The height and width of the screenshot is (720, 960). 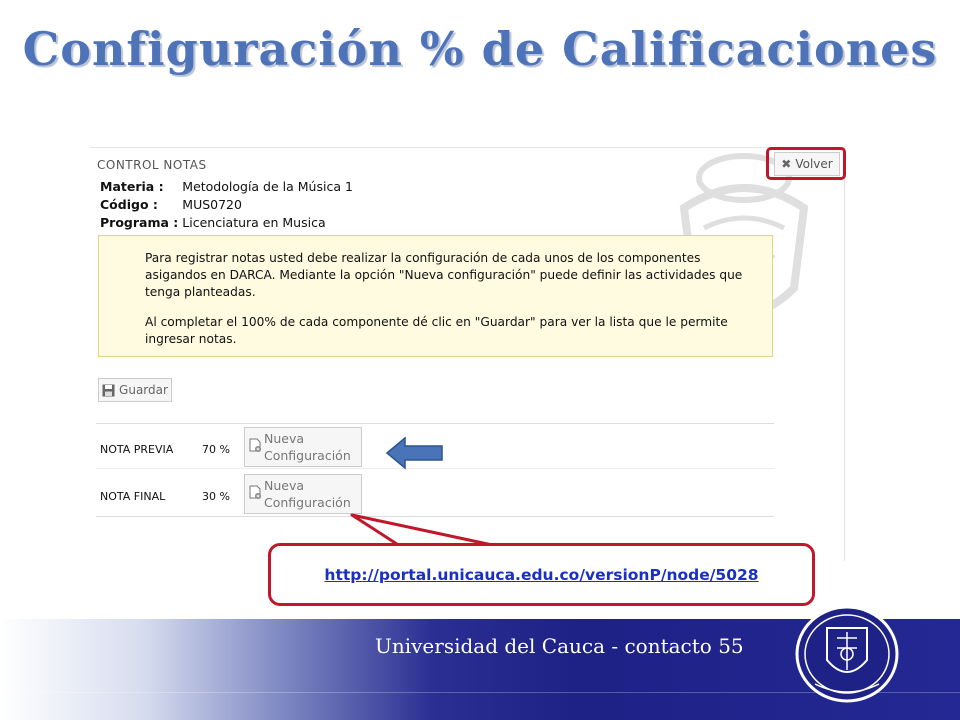 I want to click on info-row-programa: Programa : Licenciatura en Musica, so click(x=226, y=223).